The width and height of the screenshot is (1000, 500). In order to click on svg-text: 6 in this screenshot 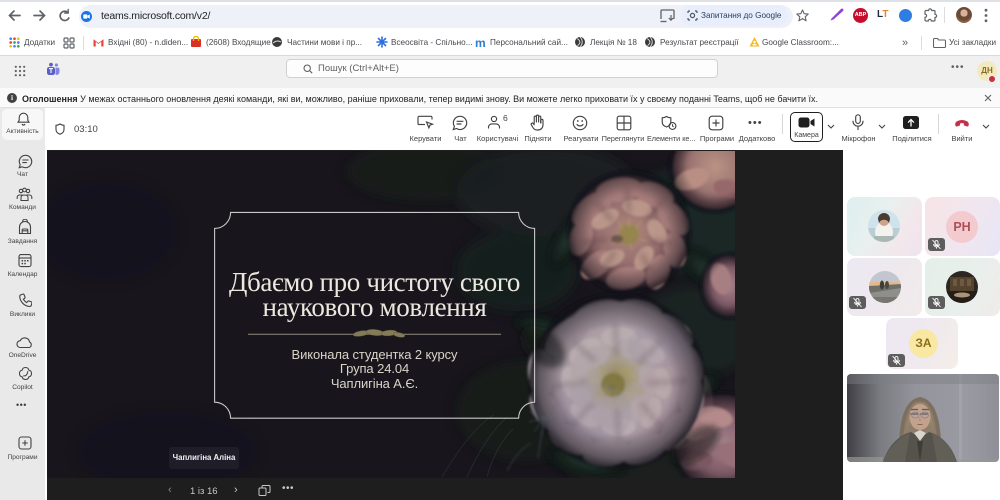, I will do `click(505, 118)`.